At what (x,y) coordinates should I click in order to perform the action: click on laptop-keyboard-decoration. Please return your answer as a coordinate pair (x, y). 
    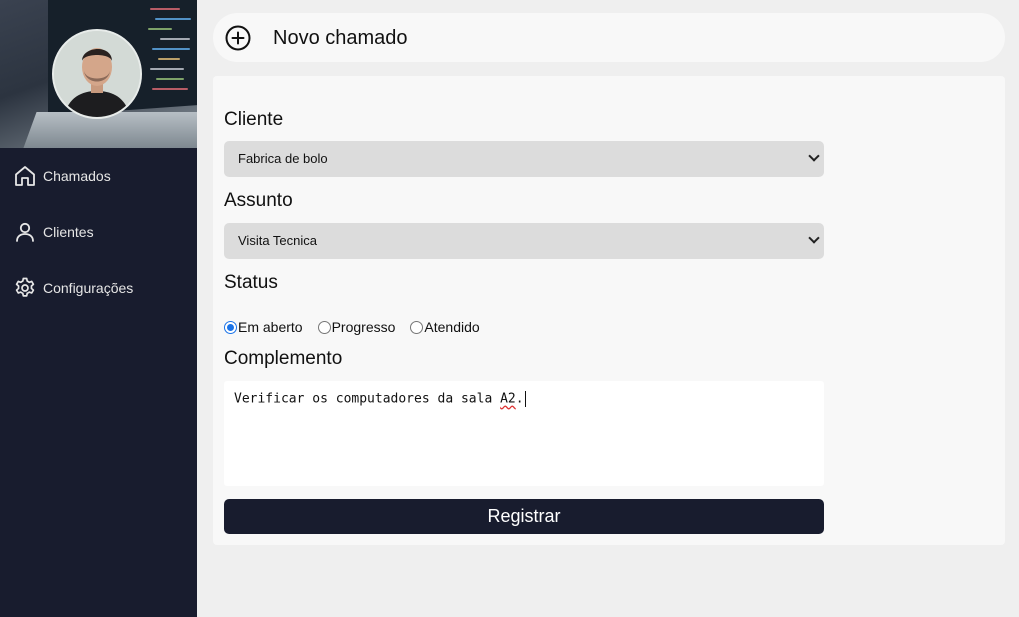
    Looking at the image, I should click on (110, 130).